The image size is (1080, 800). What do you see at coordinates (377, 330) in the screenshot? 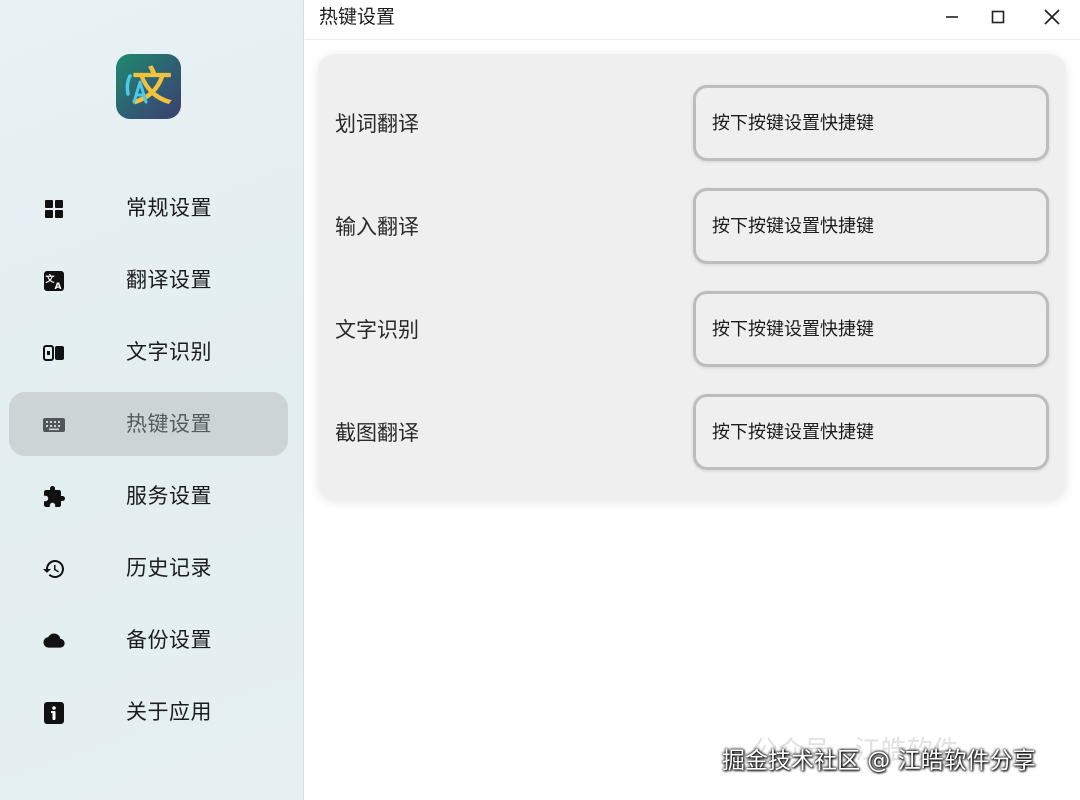
I see `hotkey-label: 文字识别` at bounding box center [377, 330].